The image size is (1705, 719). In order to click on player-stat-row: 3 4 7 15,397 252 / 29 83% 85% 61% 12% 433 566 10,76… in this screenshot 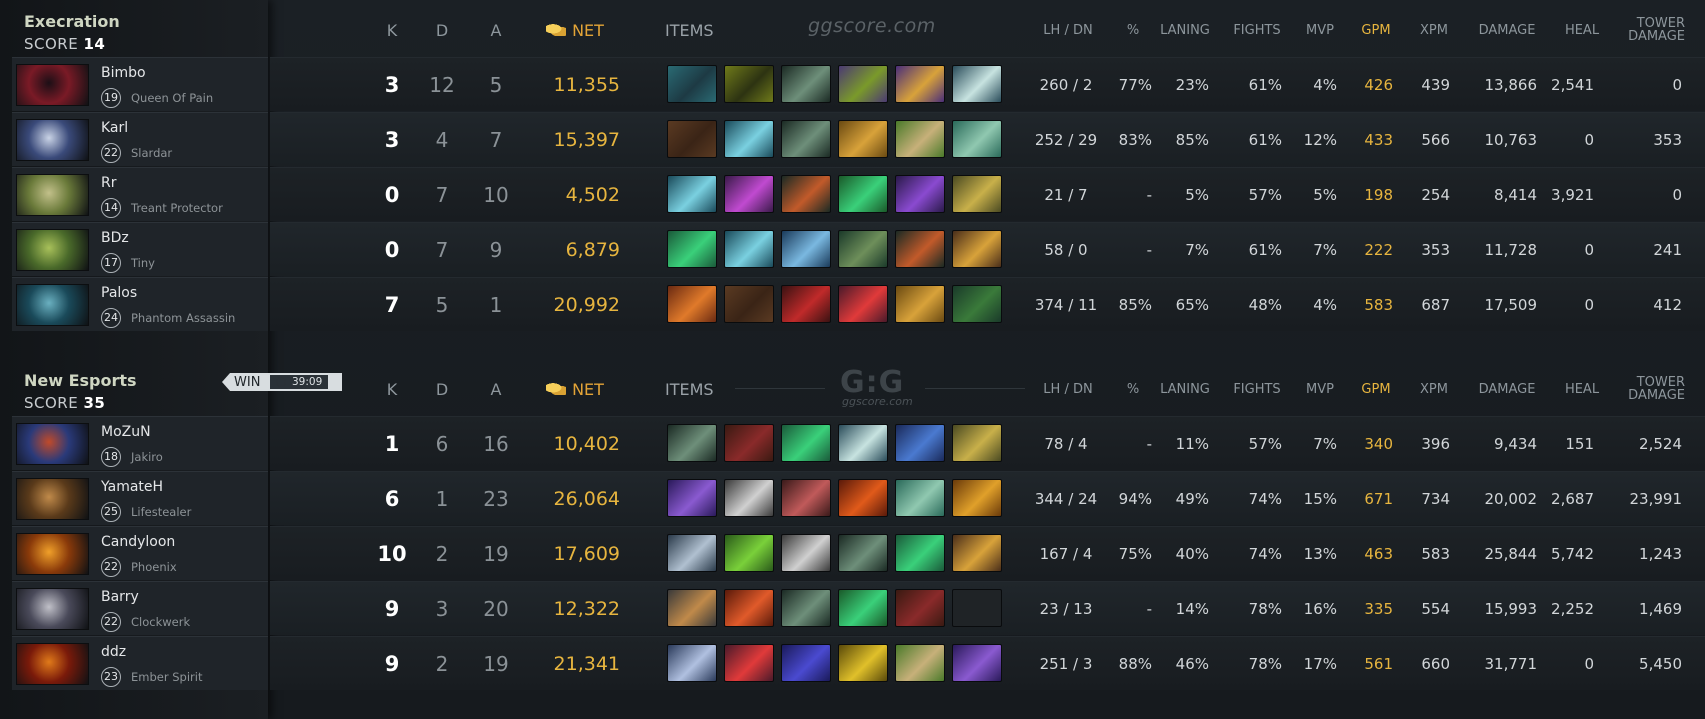, I will do `click(987, 139)`.